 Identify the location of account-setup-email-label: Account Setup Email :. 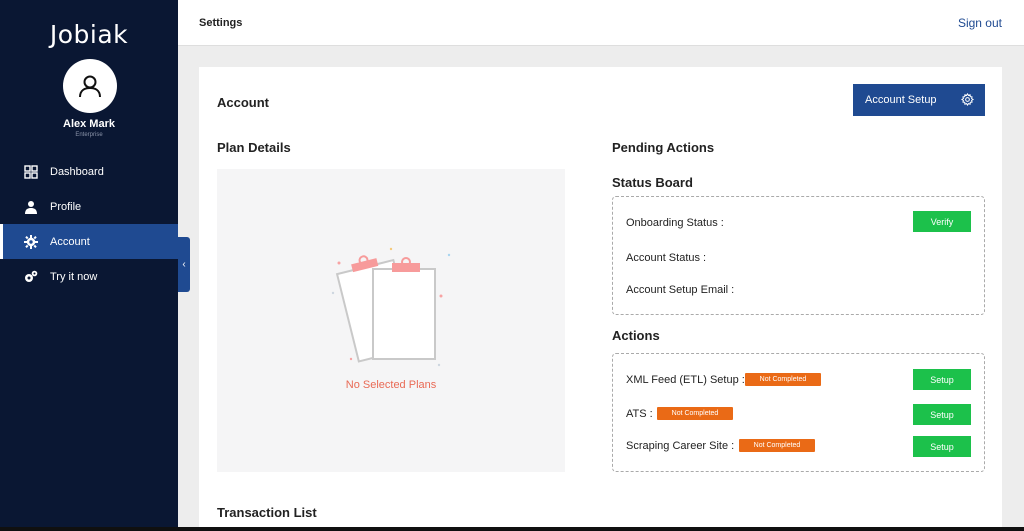
(680, 290).